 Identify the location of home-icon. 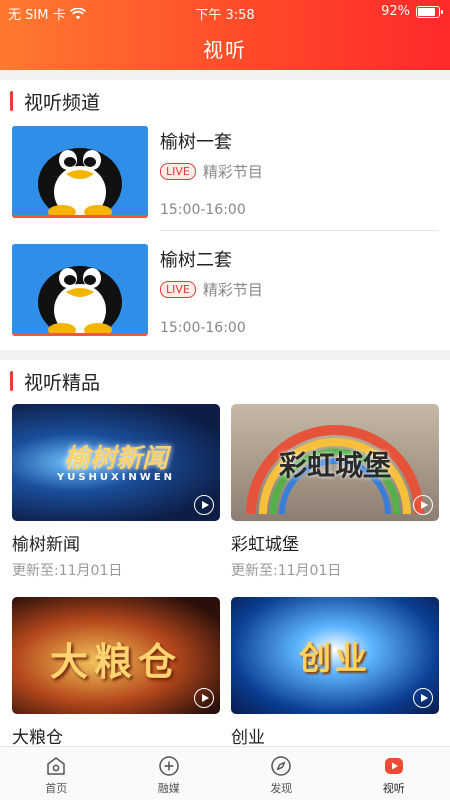
(56, 766).